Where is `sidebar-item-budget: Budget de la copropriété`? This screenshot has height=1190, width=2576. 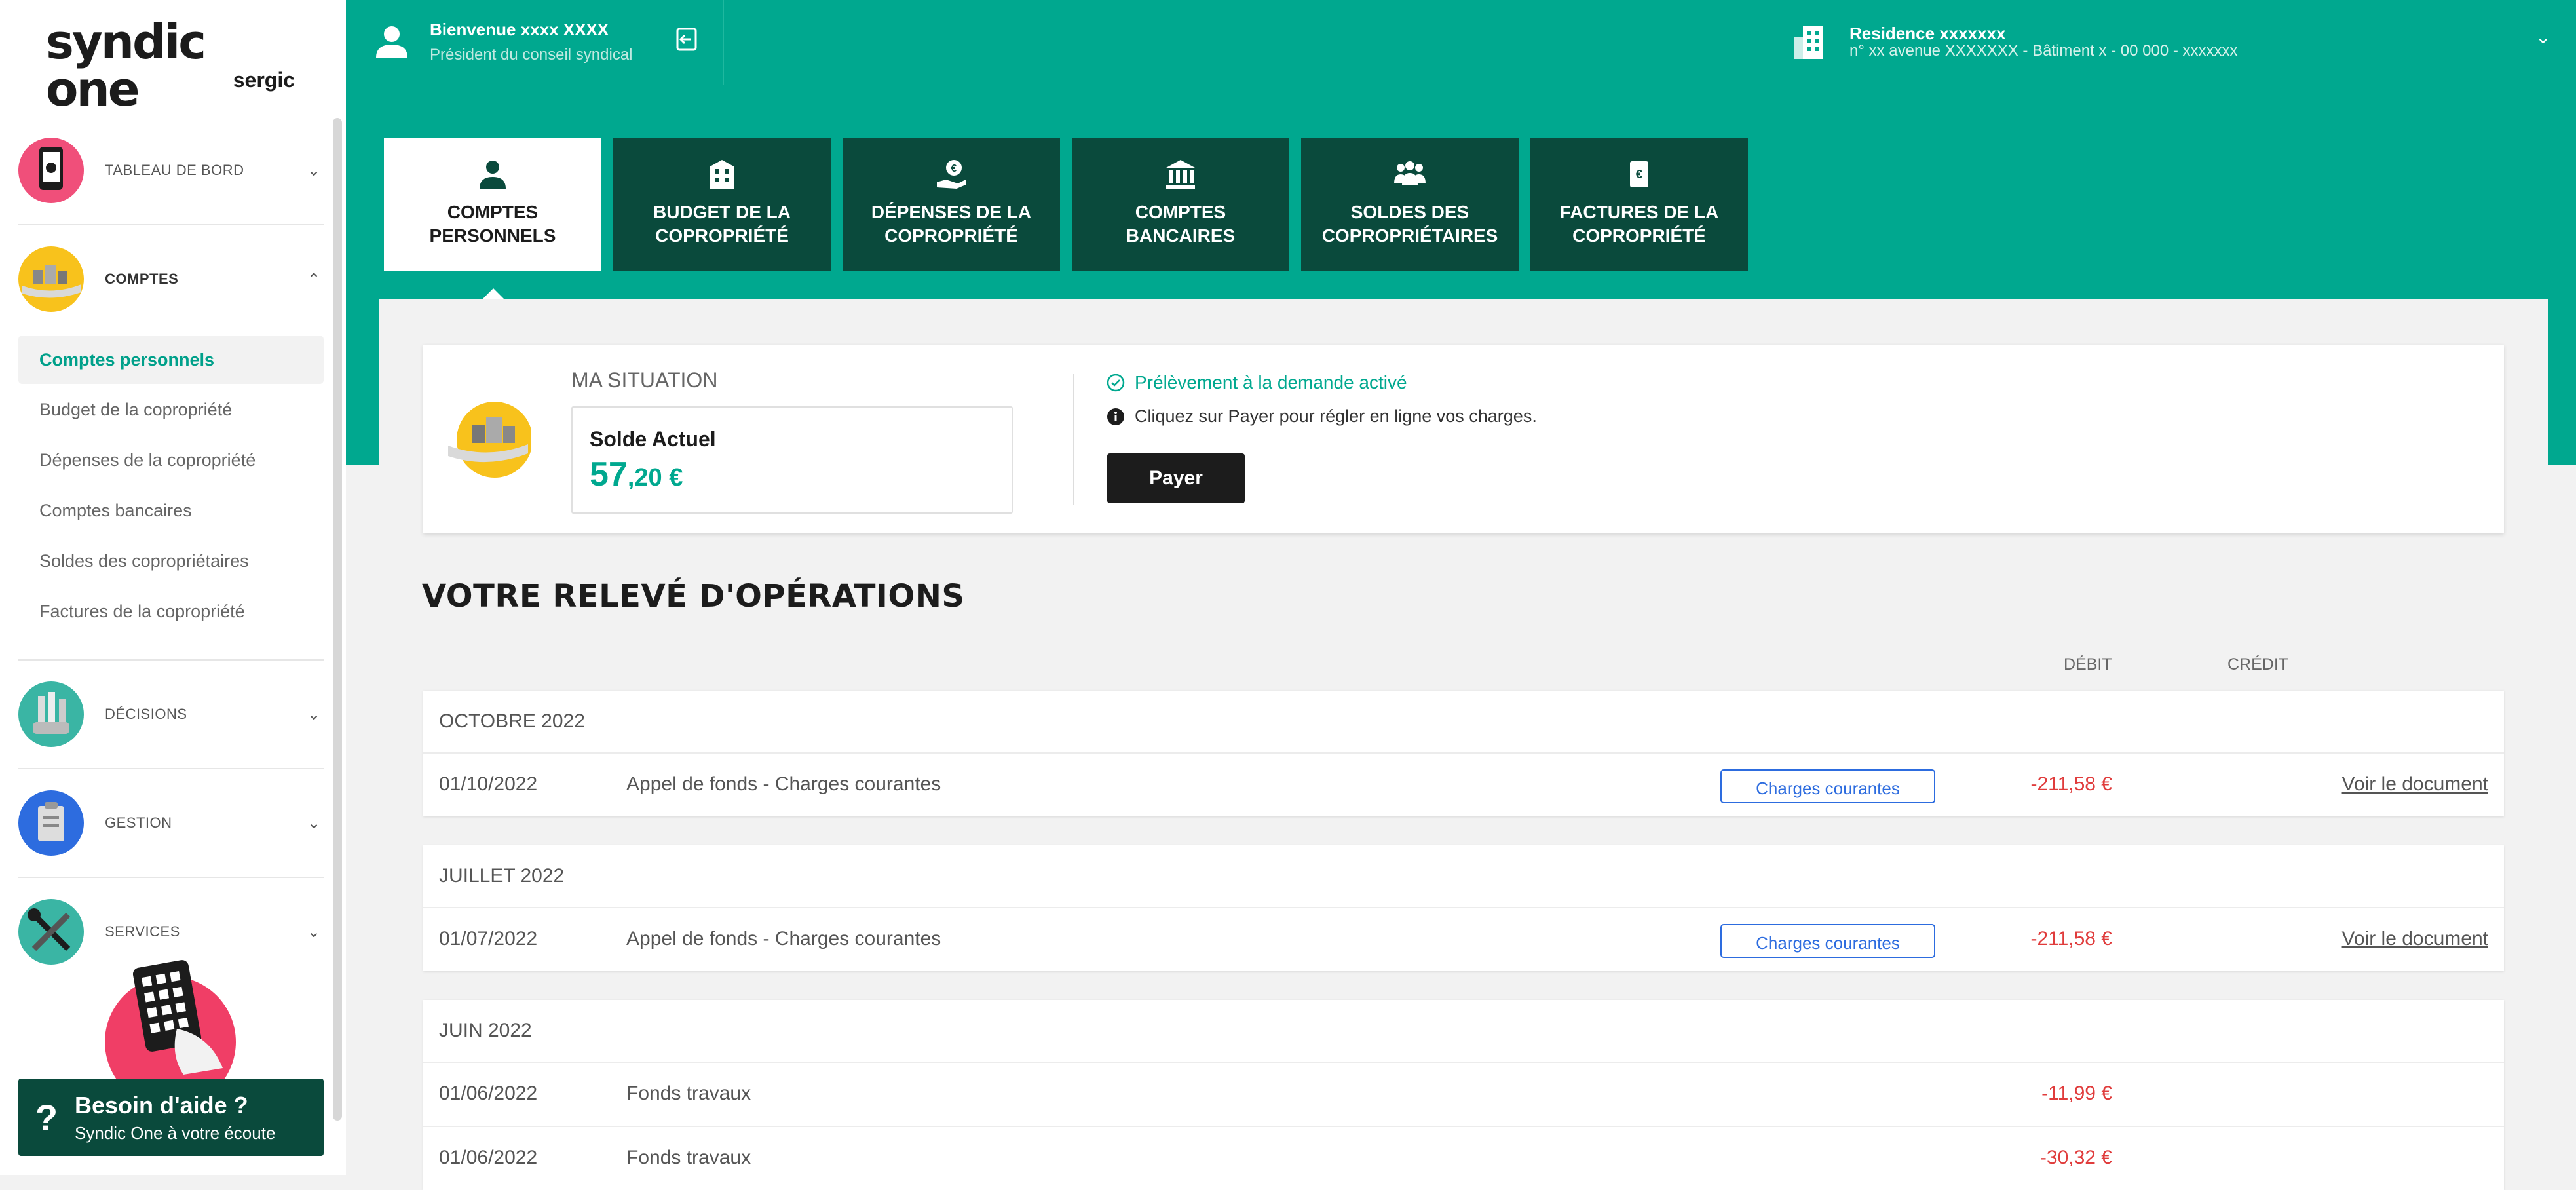 sidebar-item-budget: Budget de la copropriété is located at coordinates (135, 410).